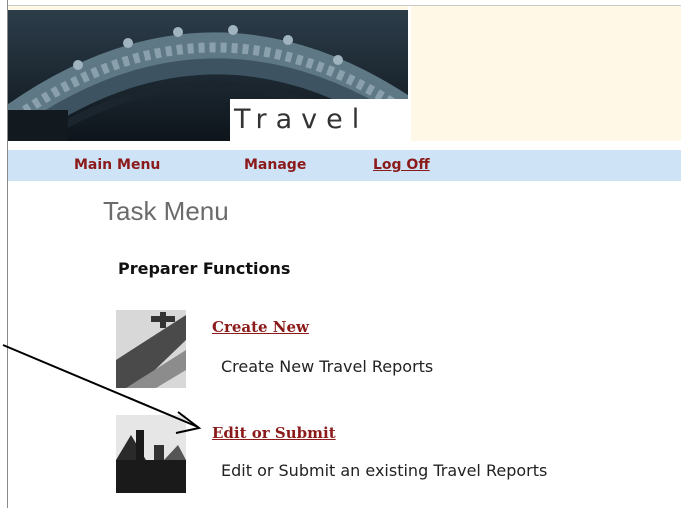 This screenshot has height=508, width=681. Describe the element at coordinates (344, 165) in the screenshot. I see `nav-bar: Main Menu Manage Log Off` at that location.